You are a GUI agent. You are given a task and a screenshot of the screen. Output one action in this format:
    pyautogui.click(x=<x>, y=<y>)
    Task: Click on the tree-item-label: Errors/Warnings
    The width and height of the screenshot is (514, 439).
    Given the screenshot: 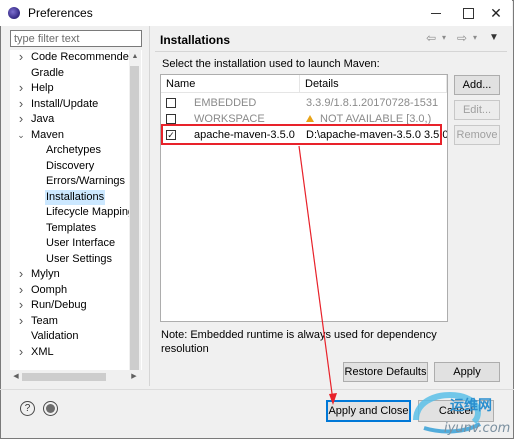 What is the action you would take?
    pyautogui.click(x=86, y=181)
    